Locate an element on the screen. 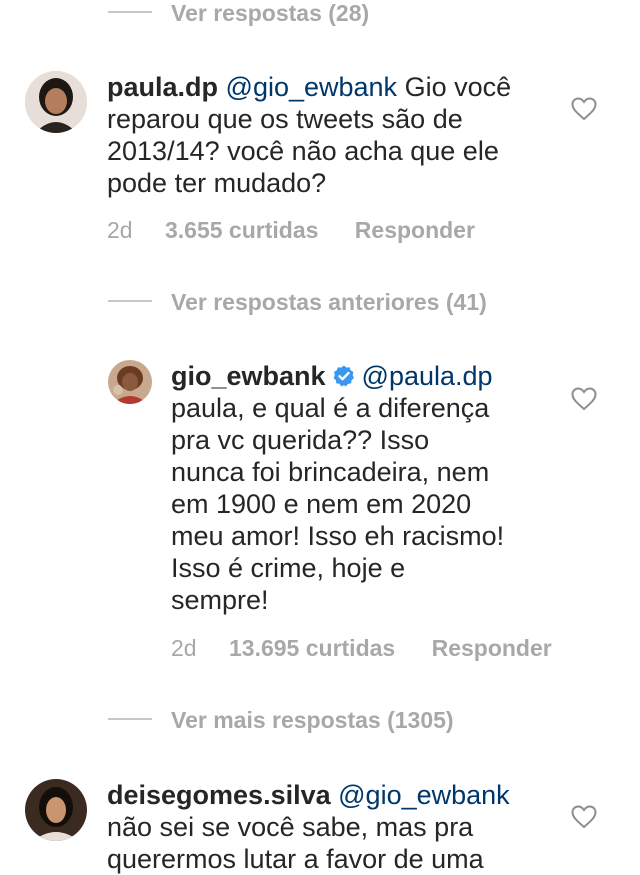  comment-text-line: pra vc querida?? Isso is located at coordinates (300, 440).